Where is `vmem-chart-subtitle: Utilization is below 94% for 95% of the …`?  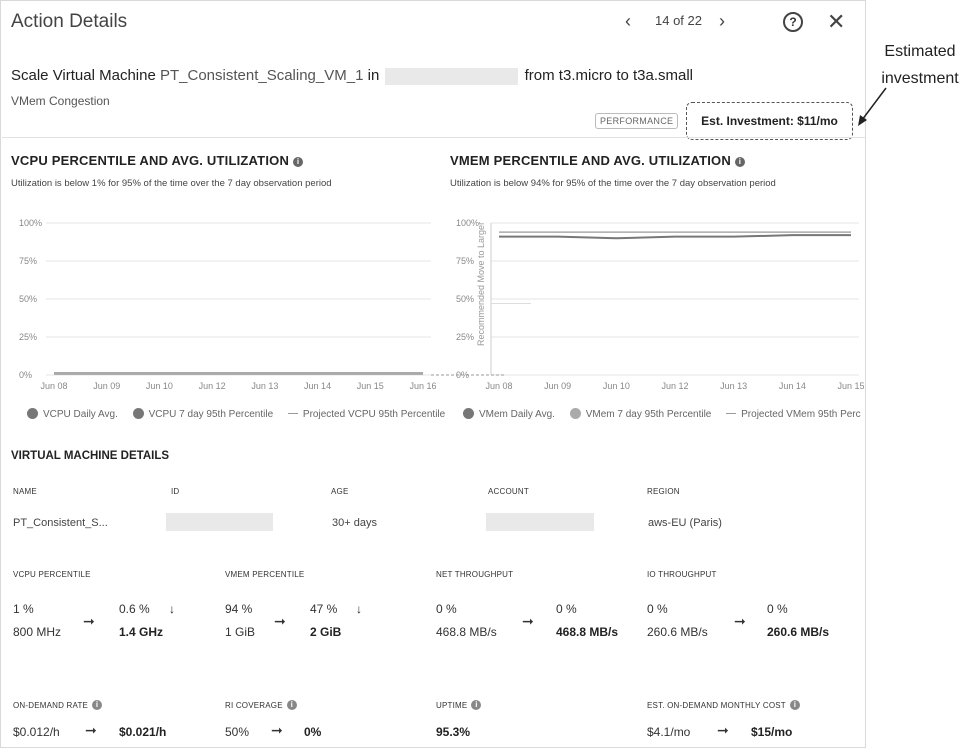 vmem-chart-subtitle: Utilization is below 94% for 95% of the … is located at coordinates (613, 183).